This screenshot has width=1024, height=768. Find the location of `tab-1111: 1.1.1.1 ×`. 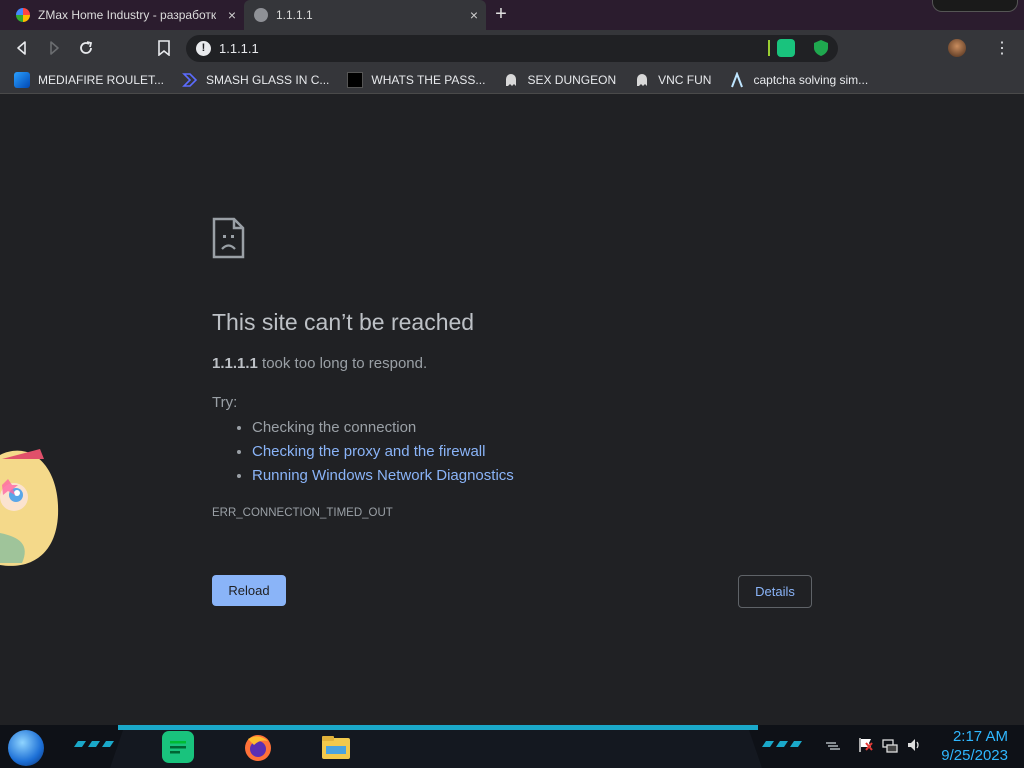

tab-1111: 1.1.1.1 × is located at coordinates (365, 15).